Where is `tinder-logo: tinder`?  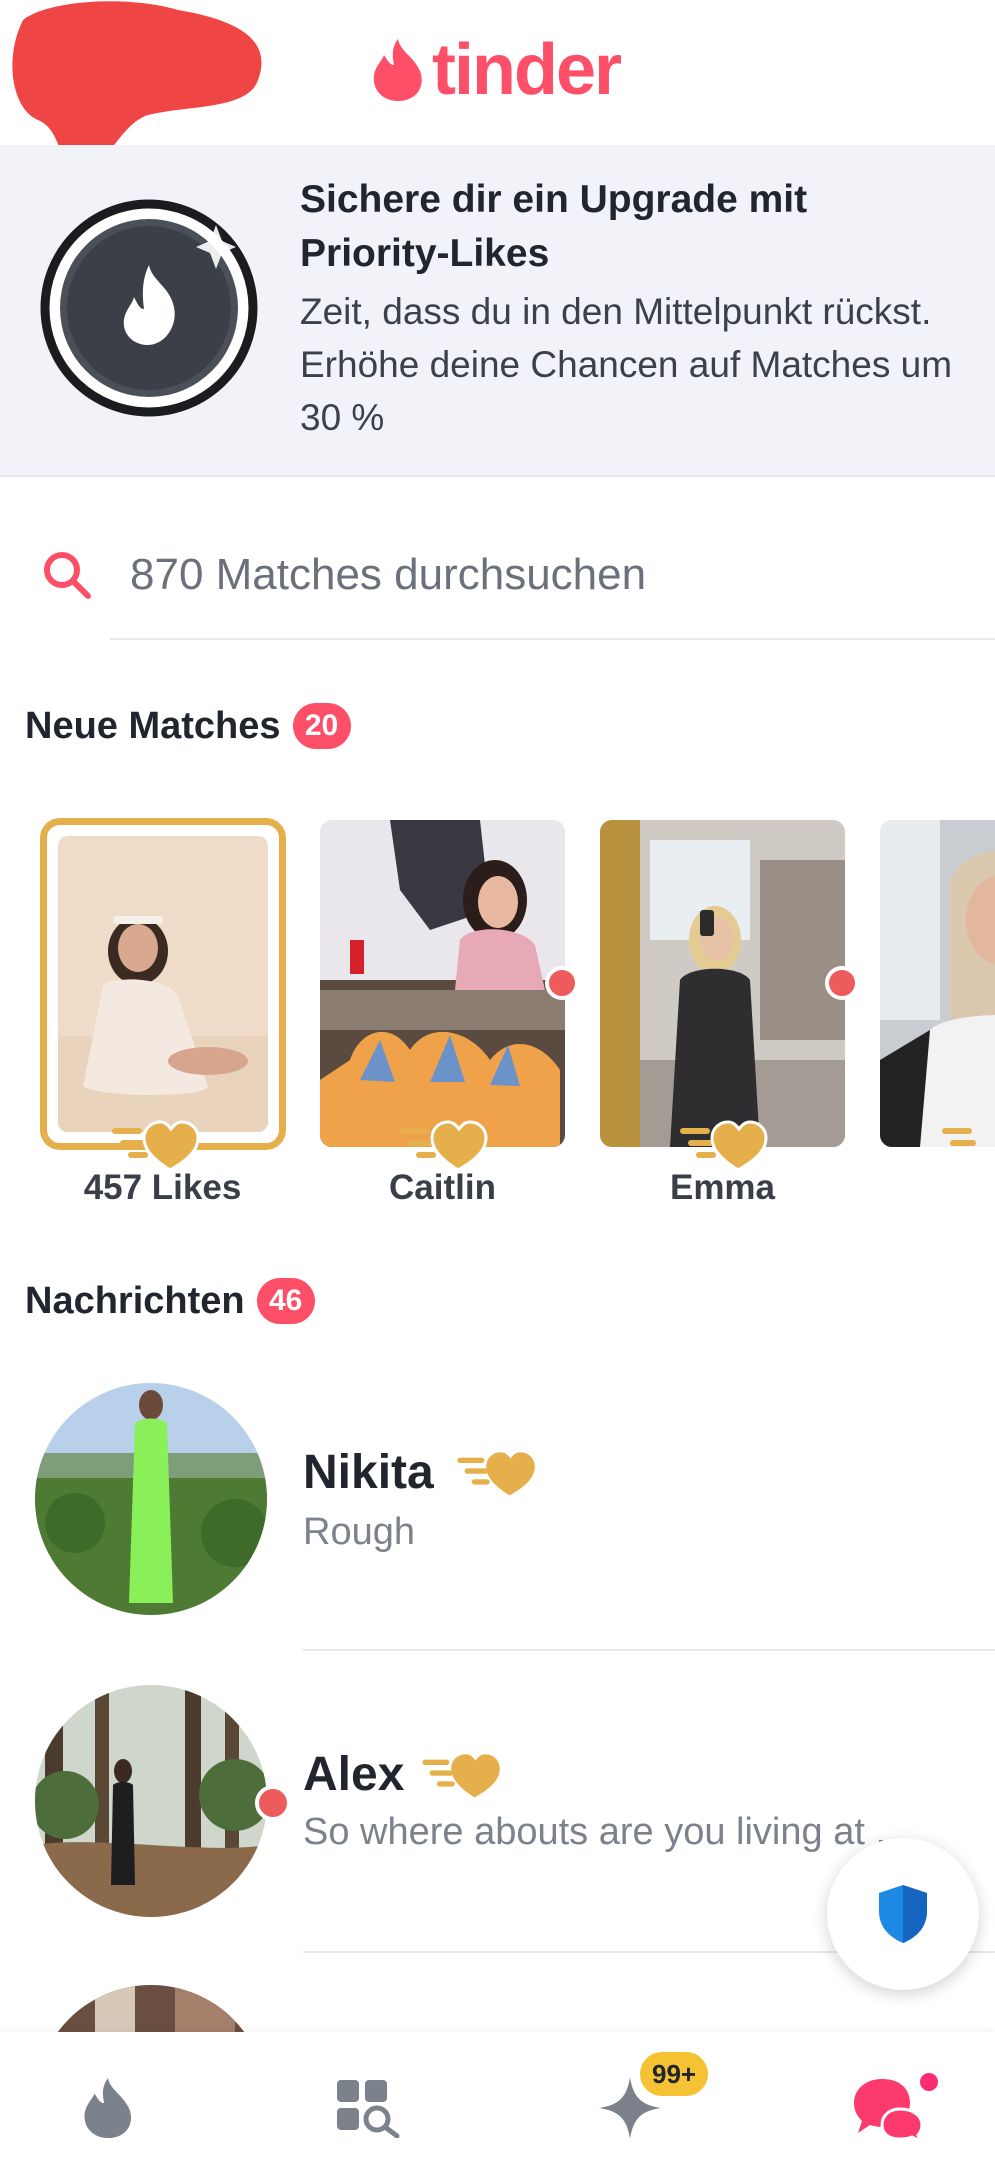
tinder-logo: tinder is located at coordinates (496, 70).